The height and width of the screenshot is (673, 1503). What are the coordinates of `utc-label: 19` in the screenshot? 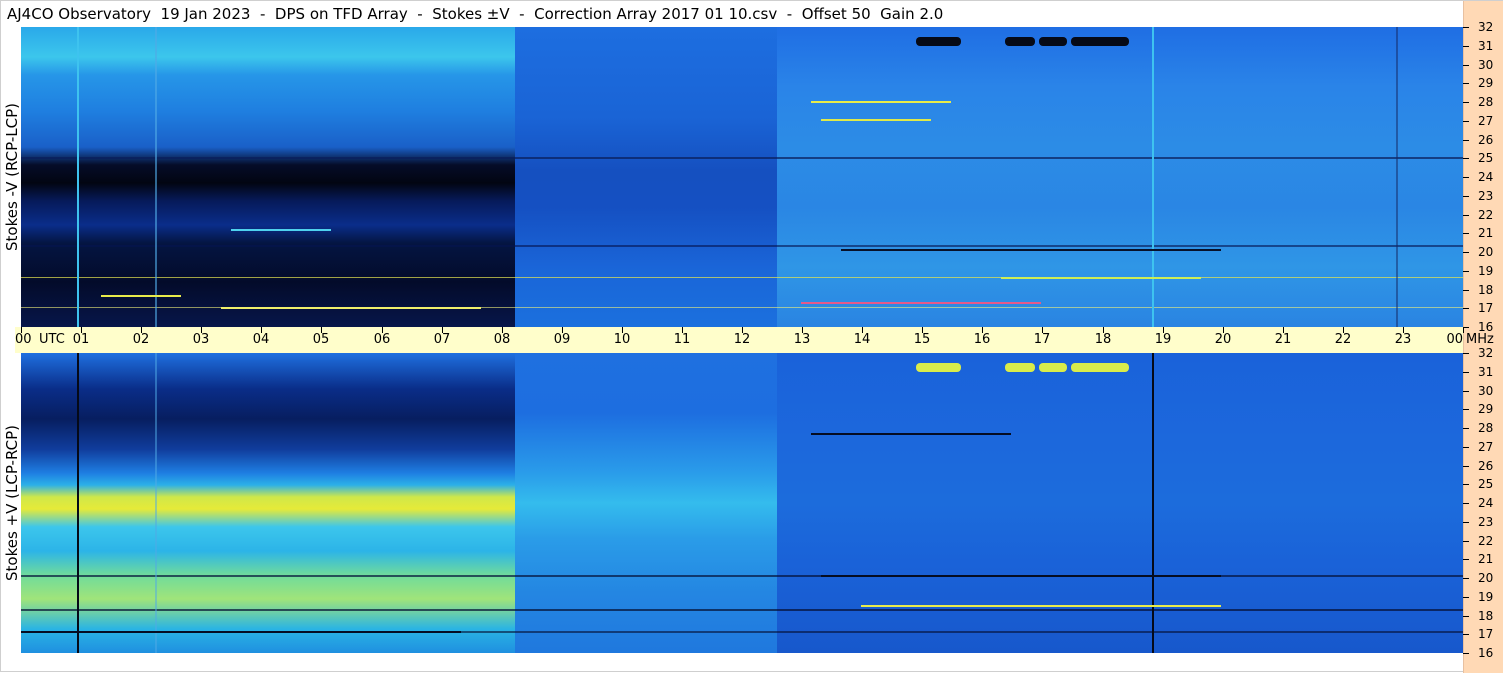 It's located at (1163, 339).